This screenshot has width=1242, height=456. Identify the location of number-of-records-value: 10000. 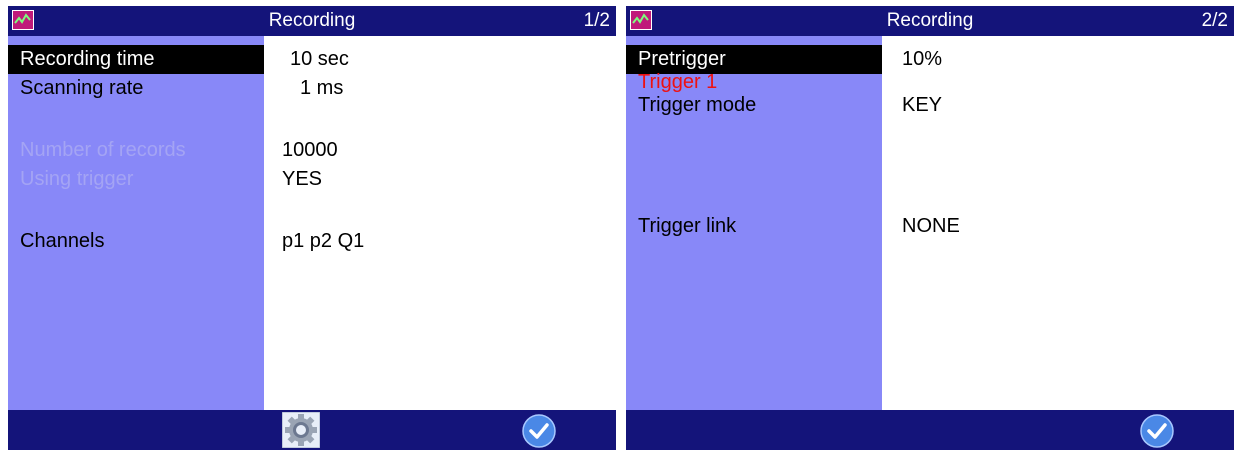
(310, 150).